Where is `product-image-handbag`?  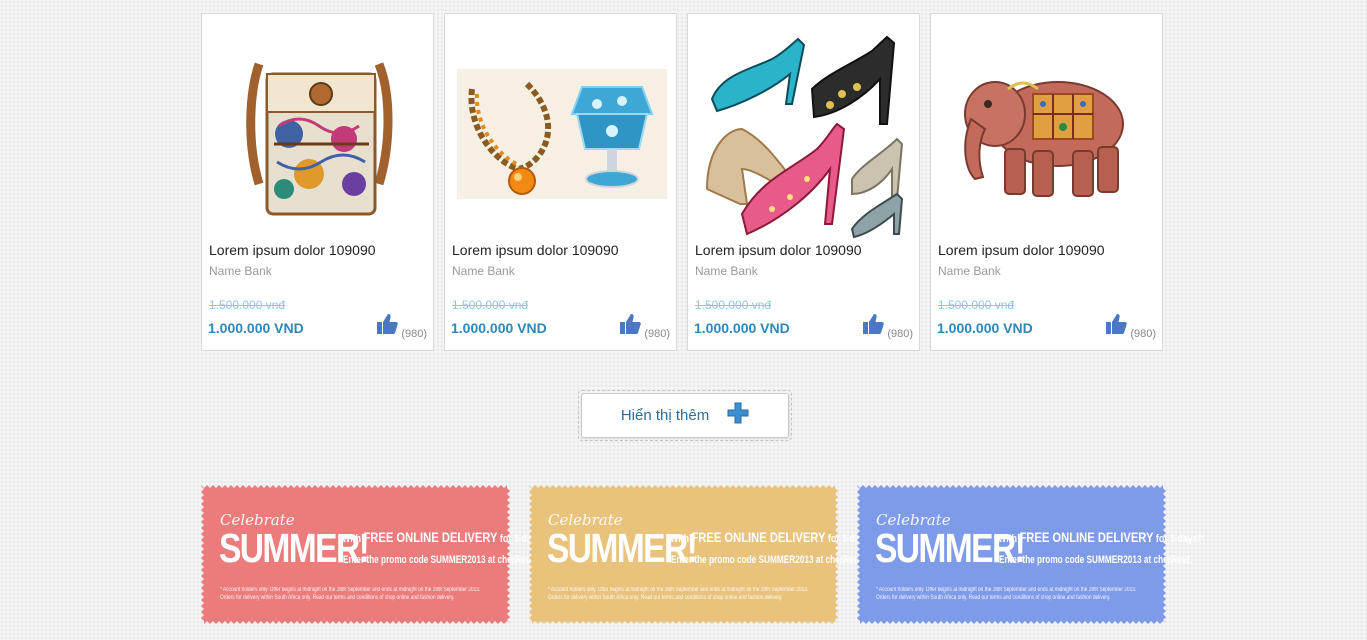
product-image-handbag is located at coordinates (318, 134).